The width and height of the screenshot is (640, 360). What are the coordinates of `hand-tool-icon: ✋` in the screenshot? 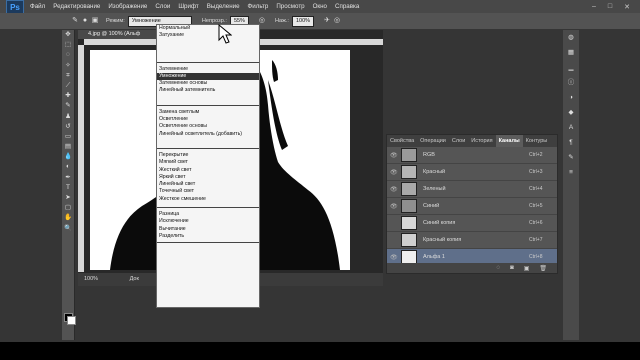 It's located at (68, 218).